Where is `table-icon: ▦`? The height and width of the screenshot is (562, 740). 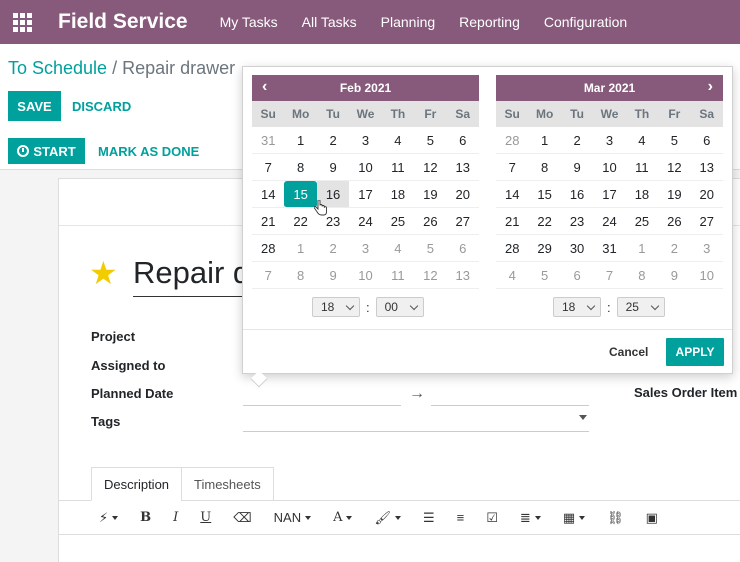 table-icon: ▦ is located at coordinates (574, 518).